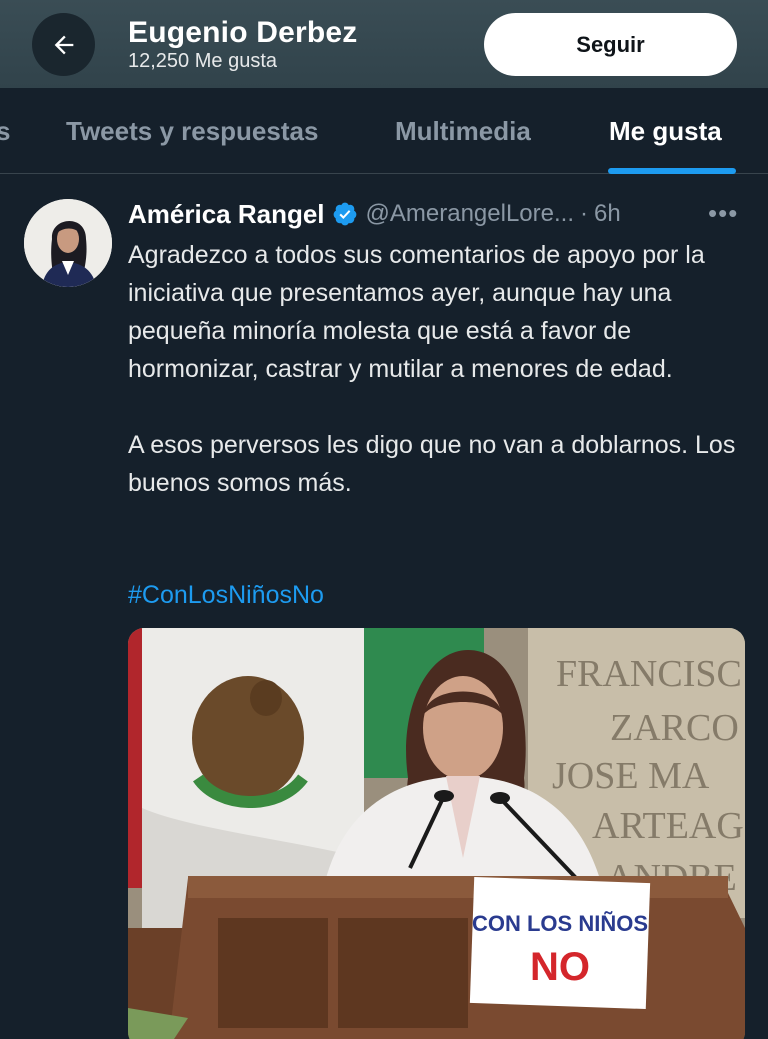  What do you see at coordinates (384, 44) in the screenshot?
I see `profile-header: Eugenio Derbez 12,250 Me gusta Seguir` at bounding box center [384, 44].